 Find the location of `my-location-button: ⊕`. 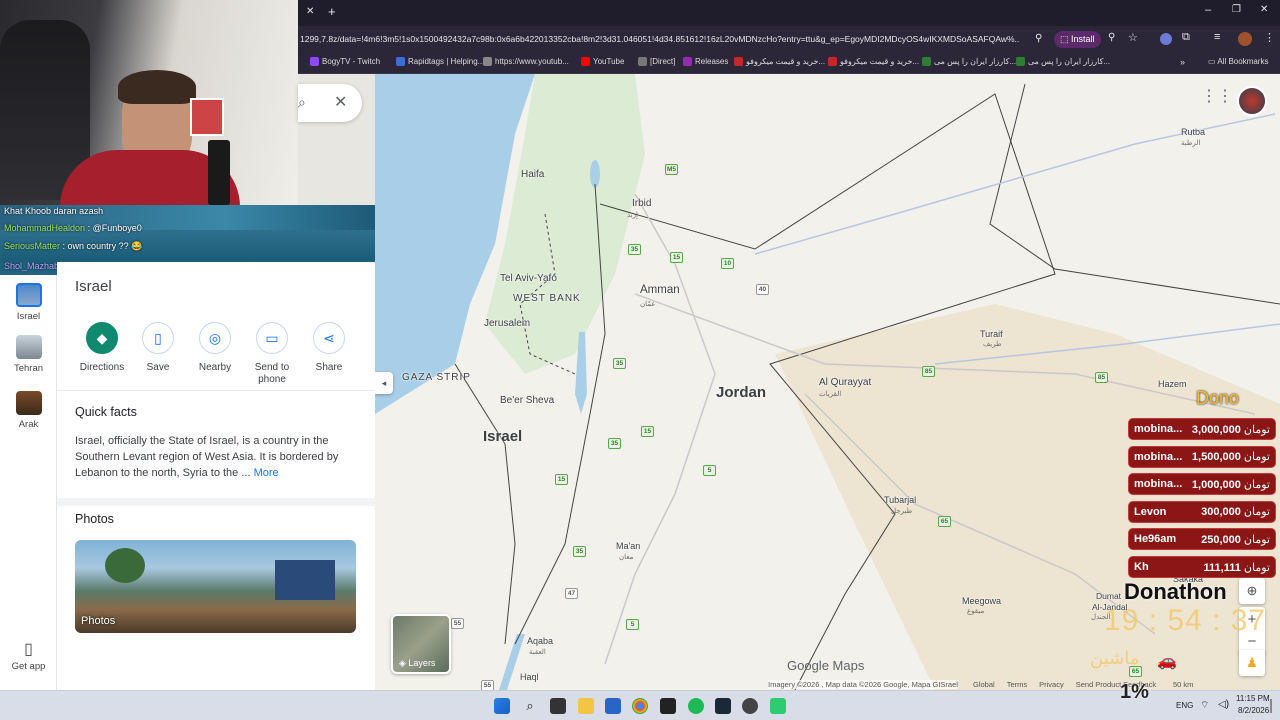

my-location-button: ⊕ is located at coordinates (1252, 591).